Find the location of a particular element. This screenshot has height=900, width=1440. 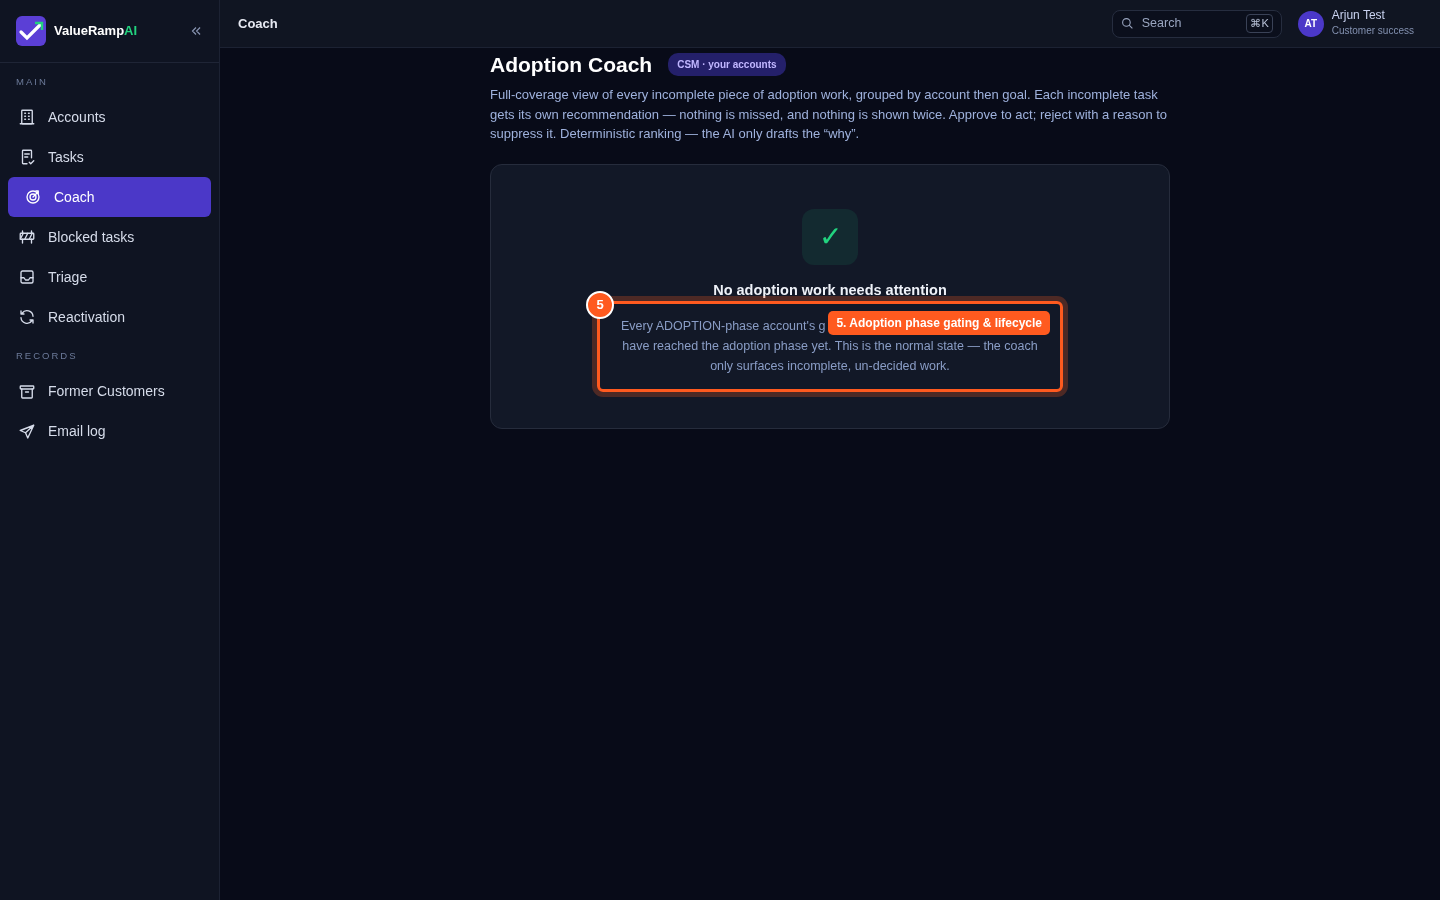

sidebar-item: Former Customers is located at coordinates (109, 391).